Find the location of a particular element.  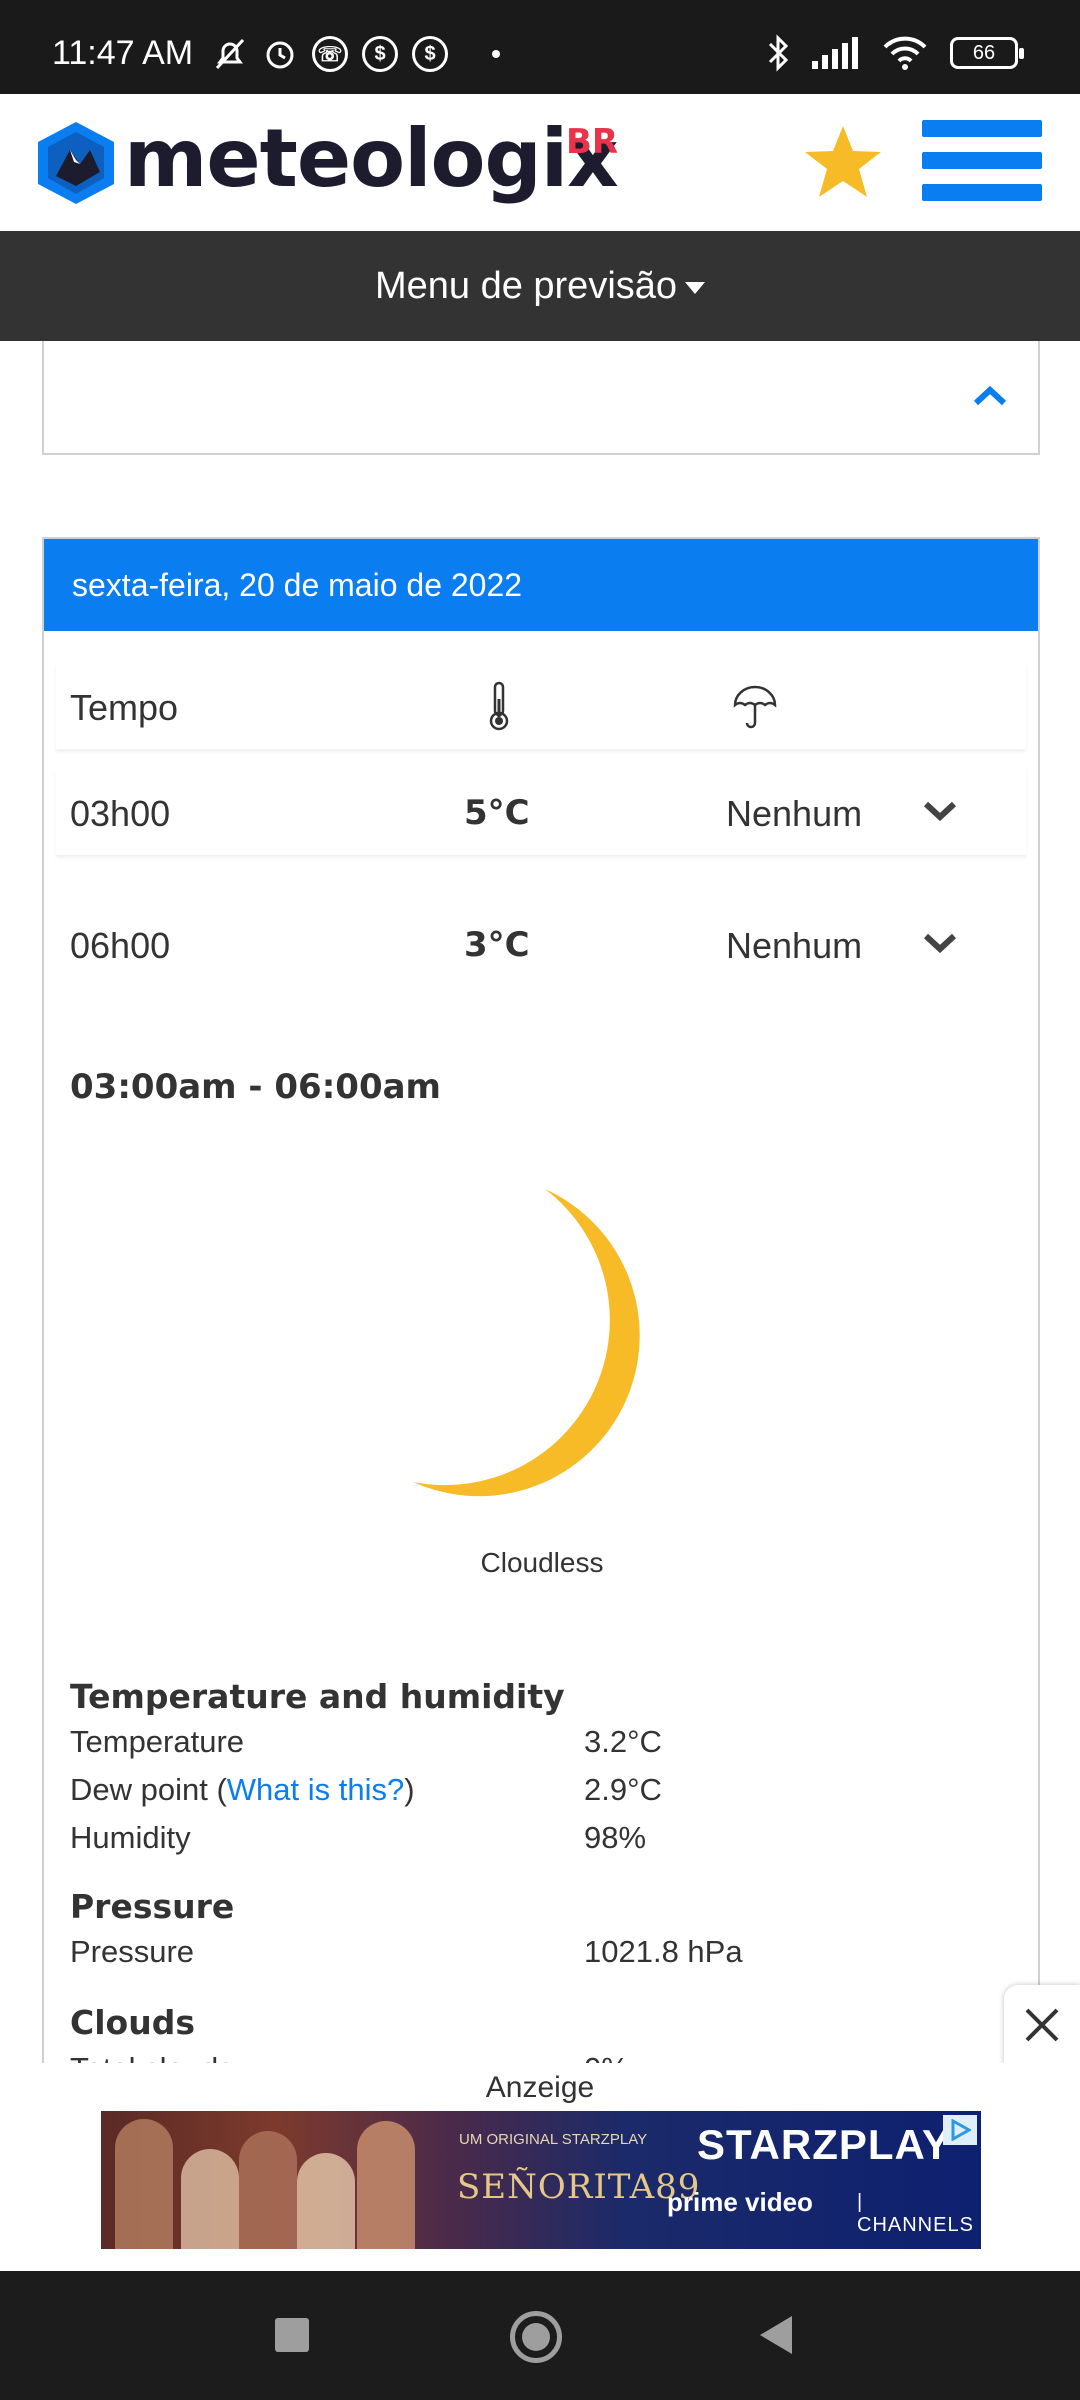

hamburger-icon is located at coordinates (982, 161).